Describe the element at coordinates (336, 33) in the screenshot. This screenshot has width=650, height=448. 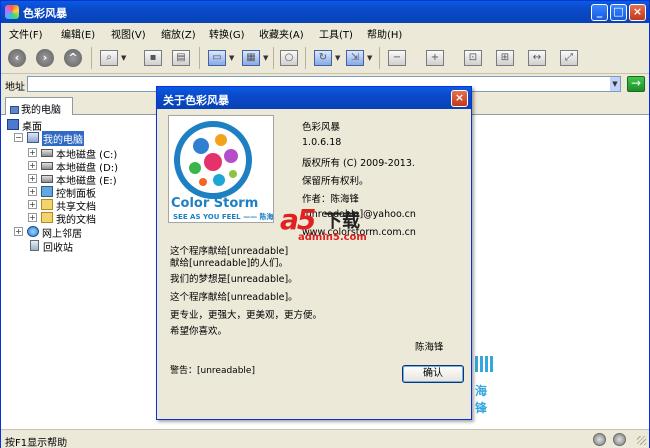
I see `menu-tools: 工具(T)` at that location.